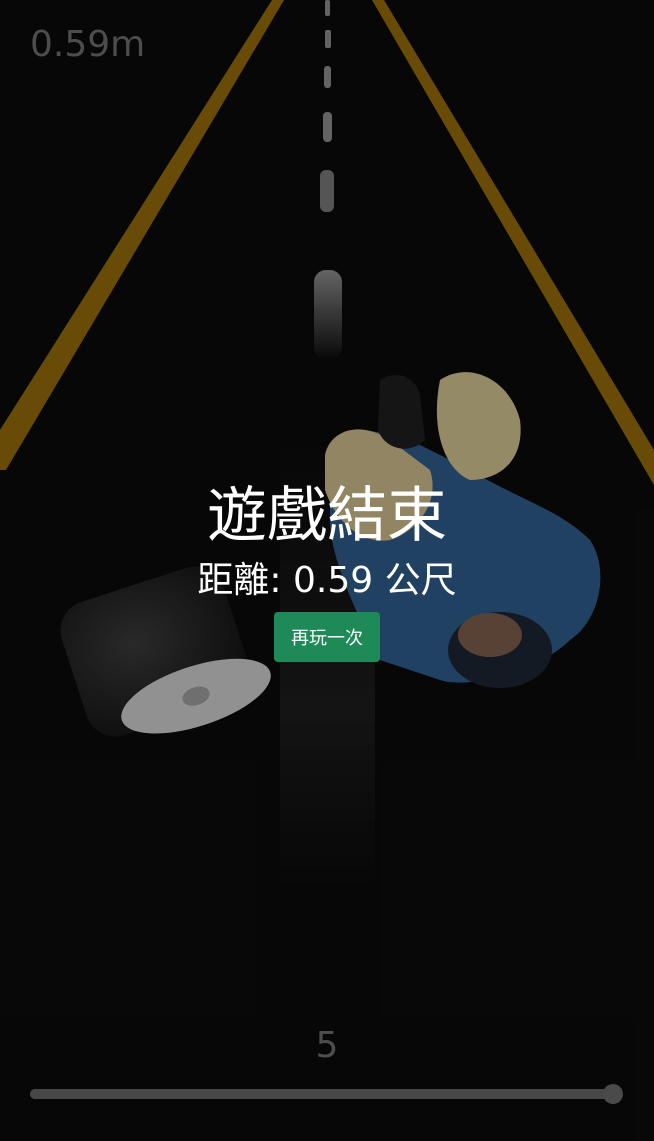 Image resolution: width=654 pixels, height=1141 pixels. Describe the element at coordinates (88, 44) in the screenshot. I see `distance-counter: 0.59m` at that location.